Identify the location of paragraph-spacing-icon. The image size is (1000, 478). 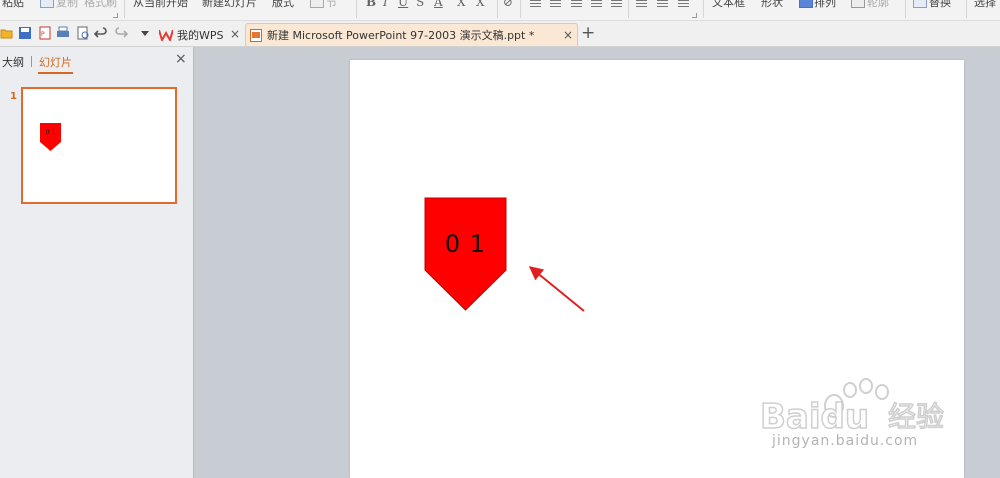
(662, 4).